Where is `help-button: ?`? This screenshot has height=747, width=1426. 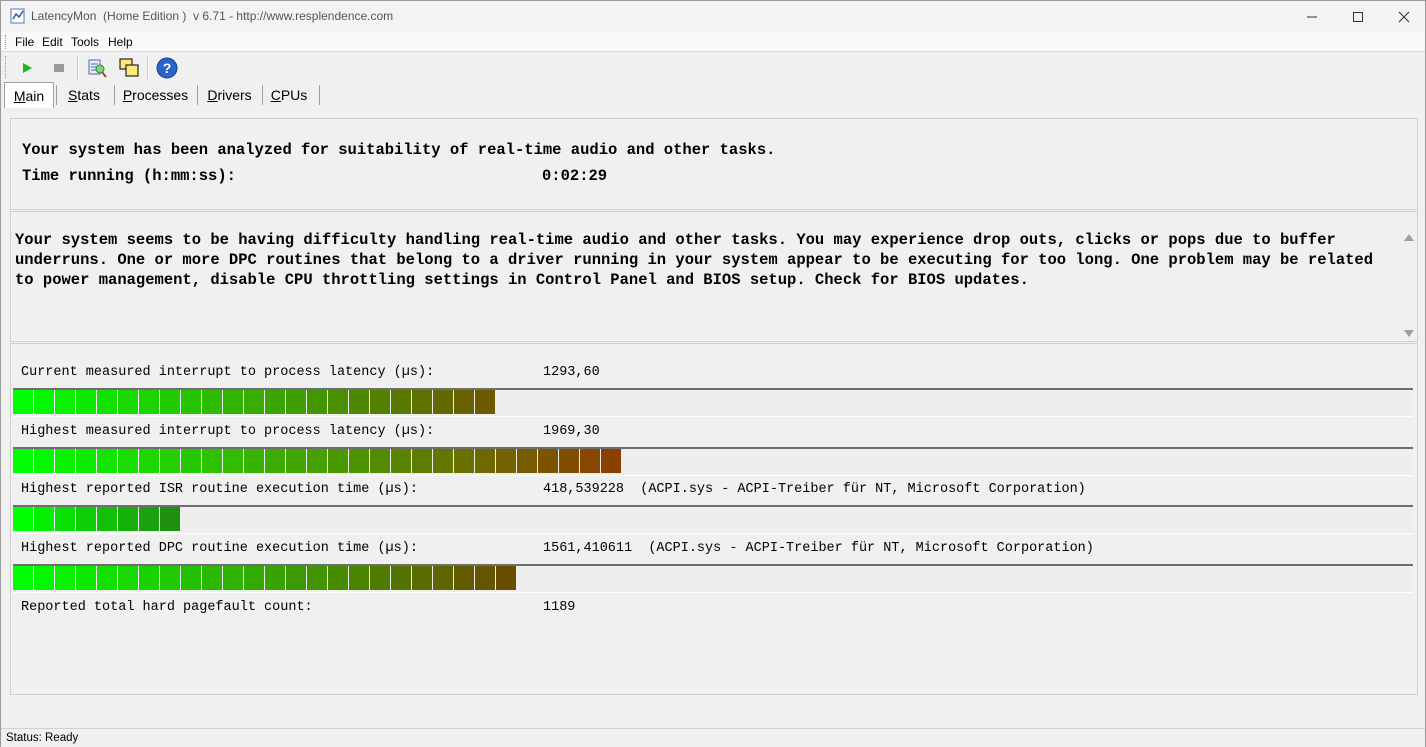 help-button: ? is located at coordinates (167, 68).